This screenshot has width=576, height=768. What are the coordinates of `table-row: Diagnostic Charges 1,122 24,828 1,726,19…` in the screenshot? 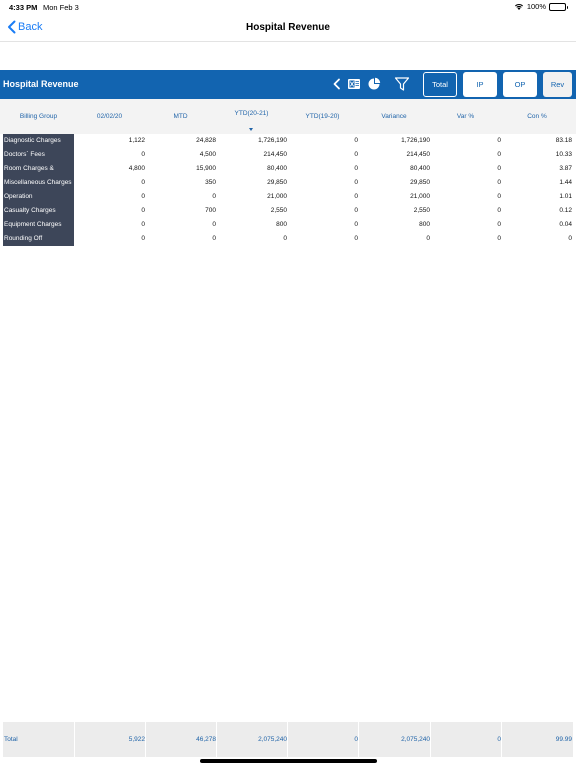 It's located at (288, 141).